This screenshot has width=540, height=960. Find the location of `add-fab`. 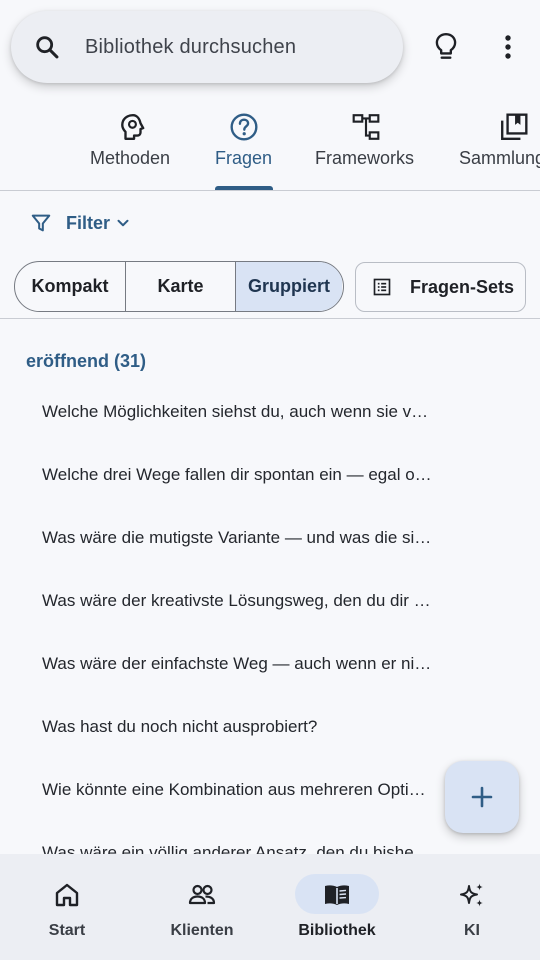

add-fab is located at coordinates (482, 797).